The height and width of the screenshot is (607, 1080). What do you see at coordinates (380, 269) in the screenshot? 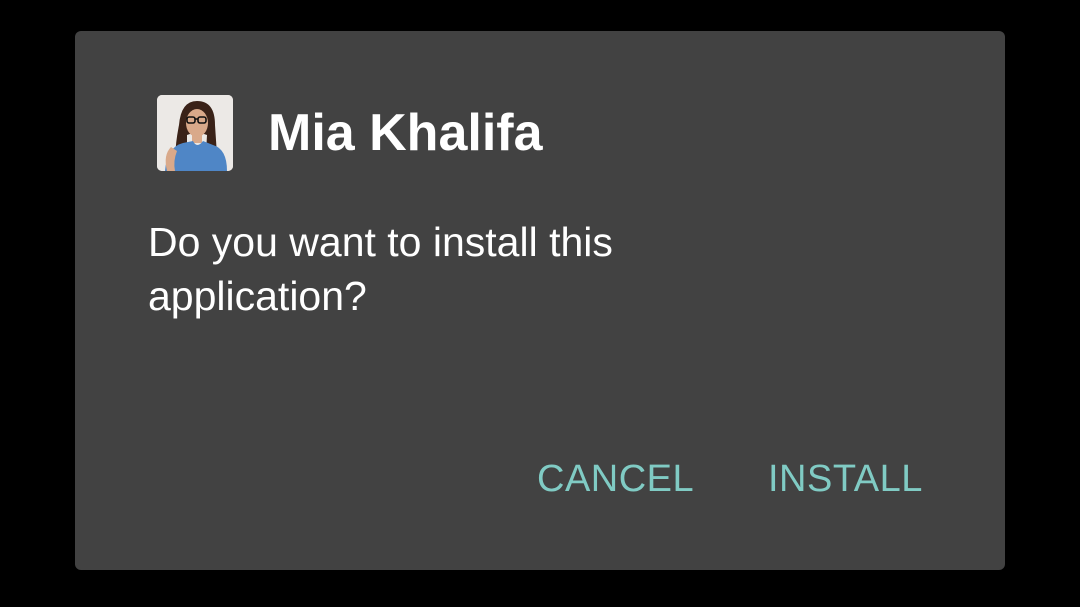
I see `install-prompt-message: Do you want to install this application?` at bounding box center [380, 269].